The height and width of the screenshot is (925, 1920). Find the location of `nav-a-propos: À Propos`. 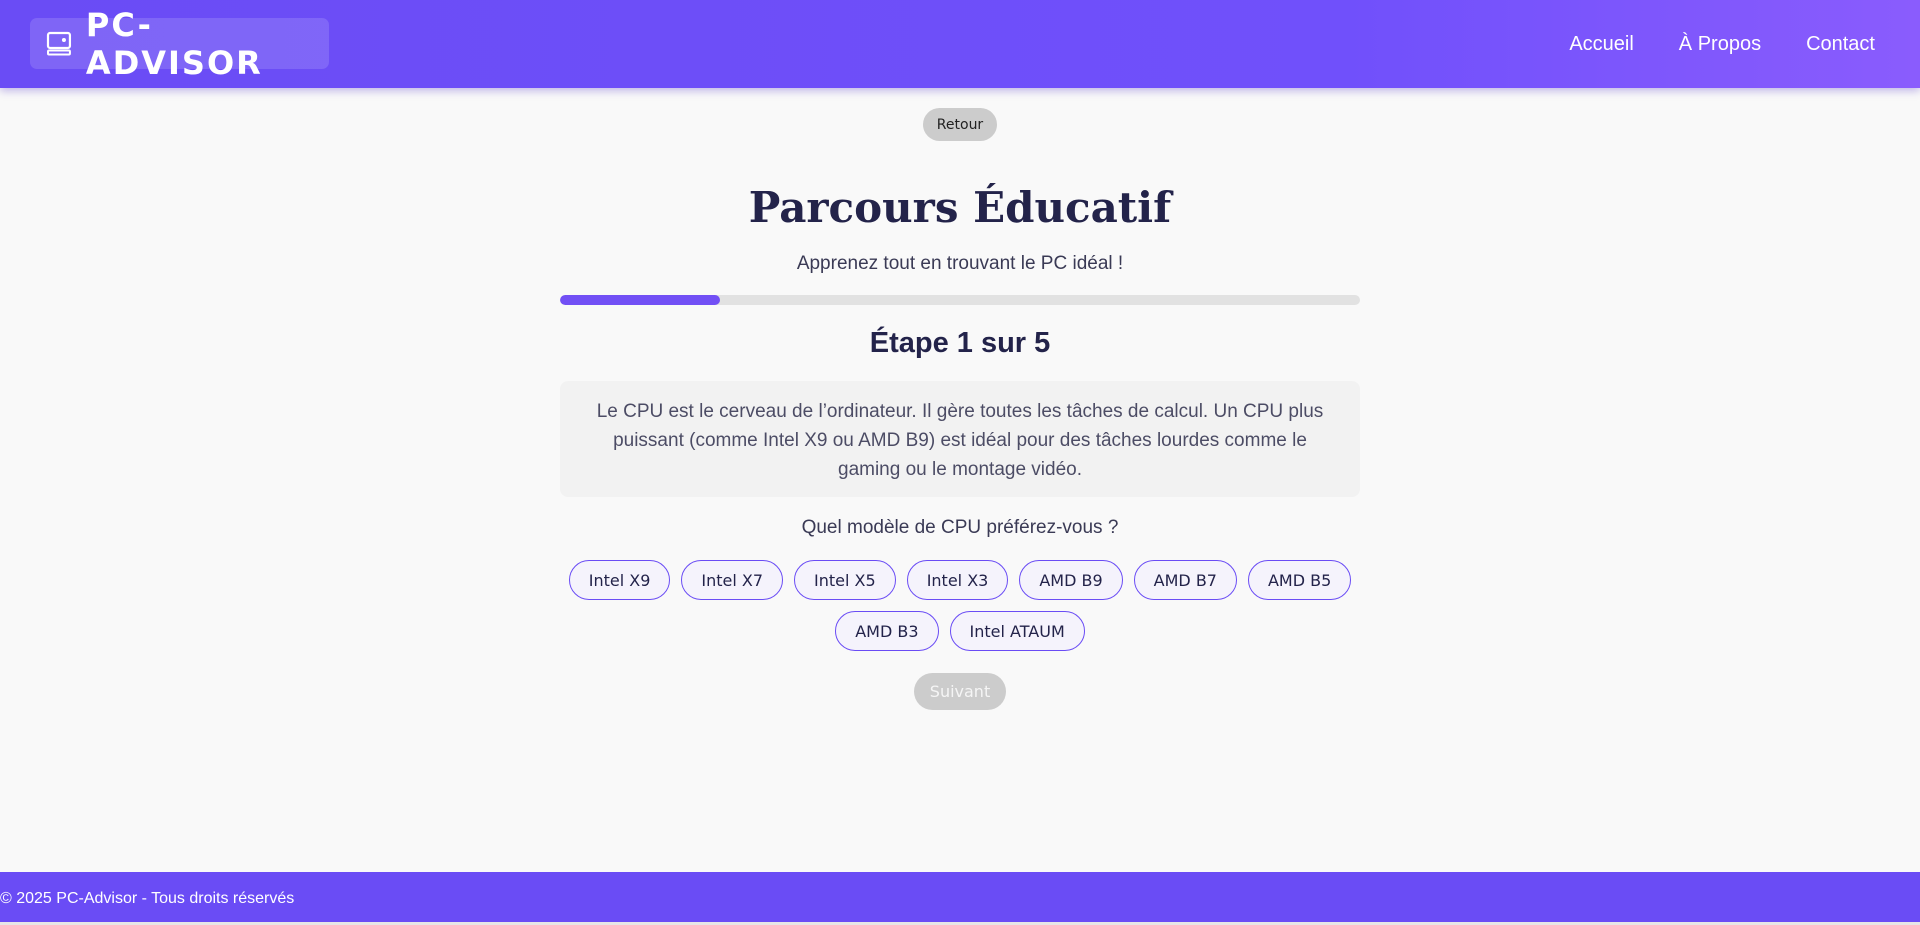

nav-a-propos: À Propos is located at coordinates (1720, 44).